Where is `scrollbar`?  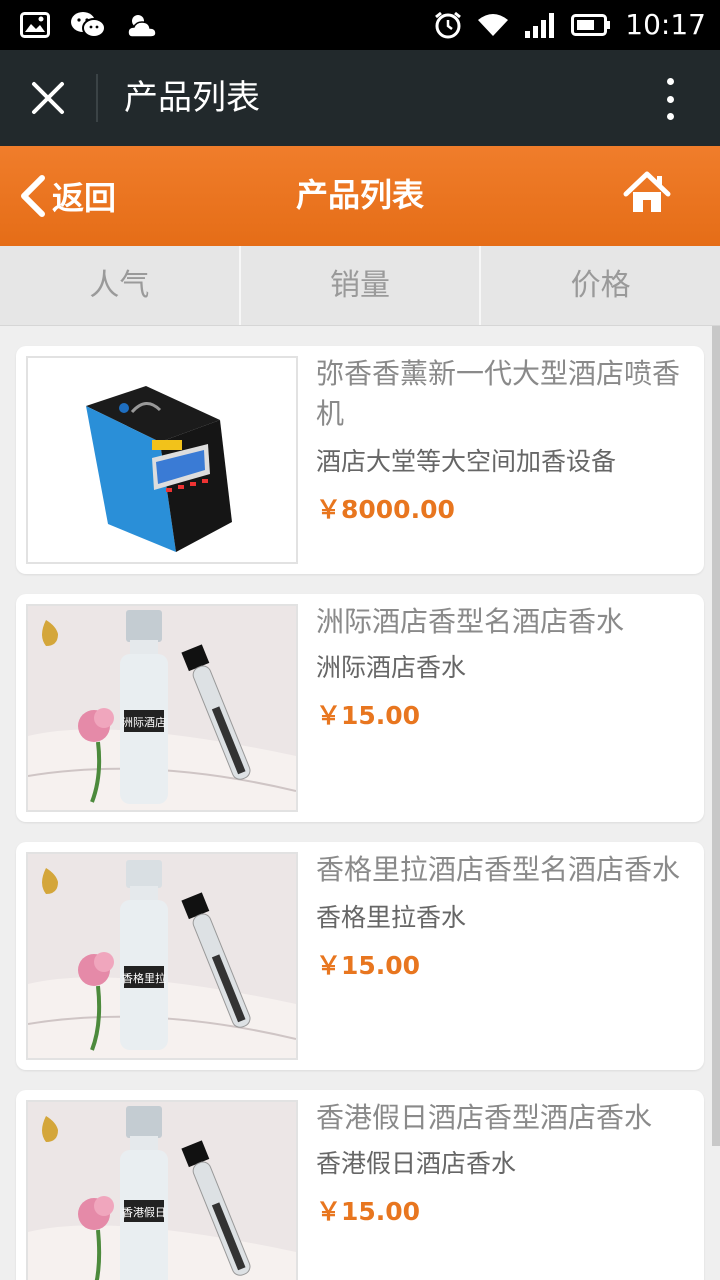 scrollbar is located at coordinates (716, 736).